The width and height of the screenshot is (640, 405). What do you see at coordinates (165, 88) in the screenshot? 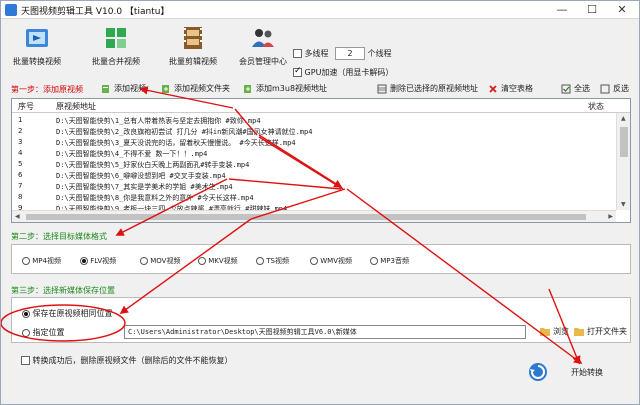
I see `add-folder-icon` at bounding box center [165, 88].